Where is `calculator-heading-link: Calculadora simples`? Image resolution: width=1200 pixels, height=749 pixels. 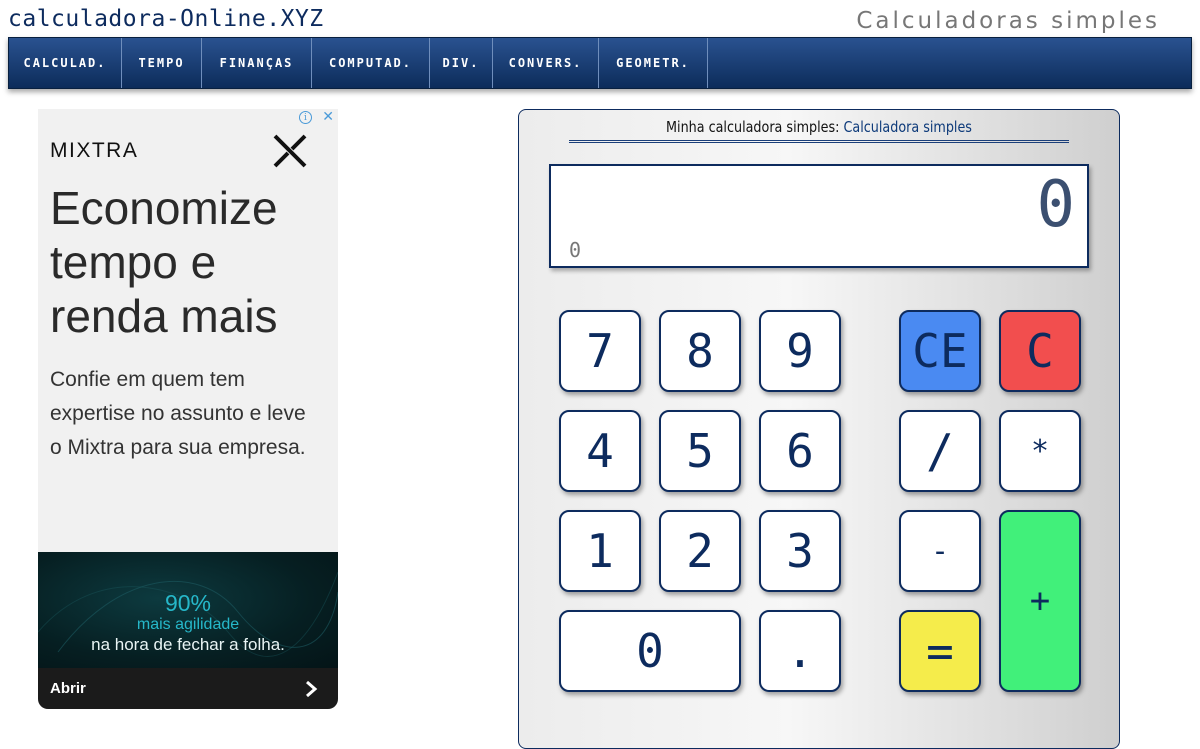
calculator-heading-link: Calculadora simples is located at coordinates (908, 127).